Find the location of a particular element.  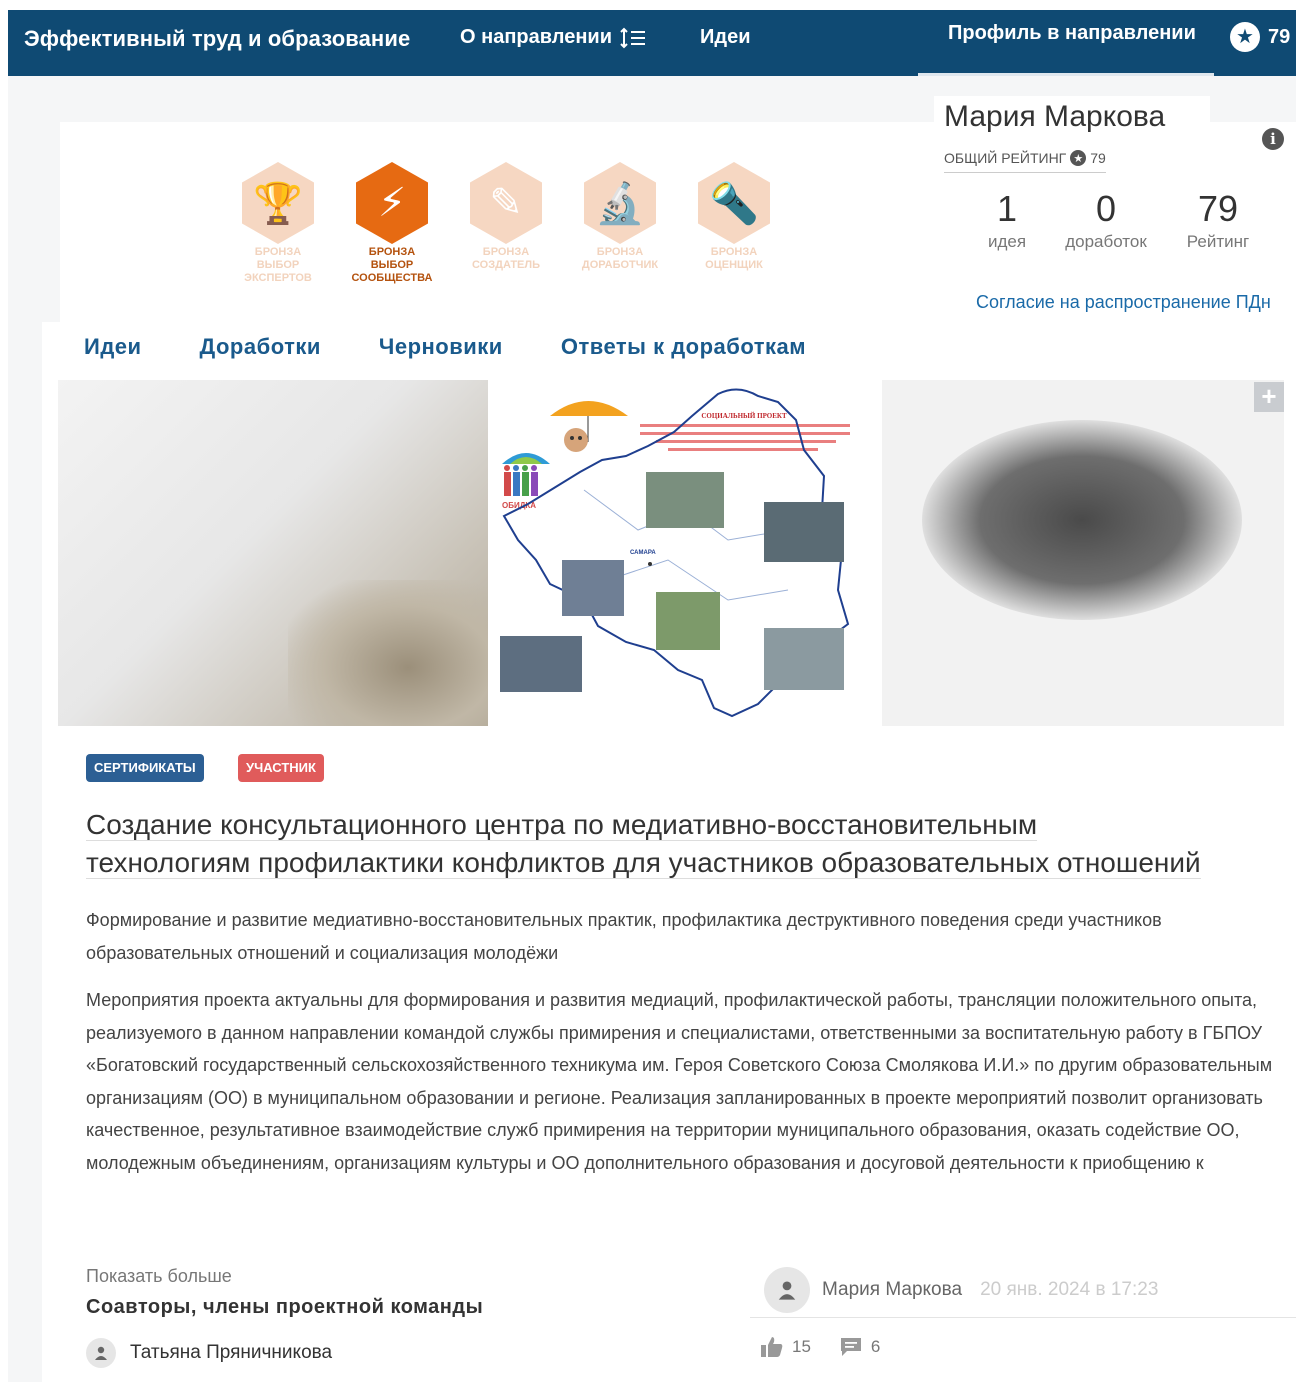

post-date: 20 янв. 2024 в 17:23 is located at coordinates (1069, 1289).